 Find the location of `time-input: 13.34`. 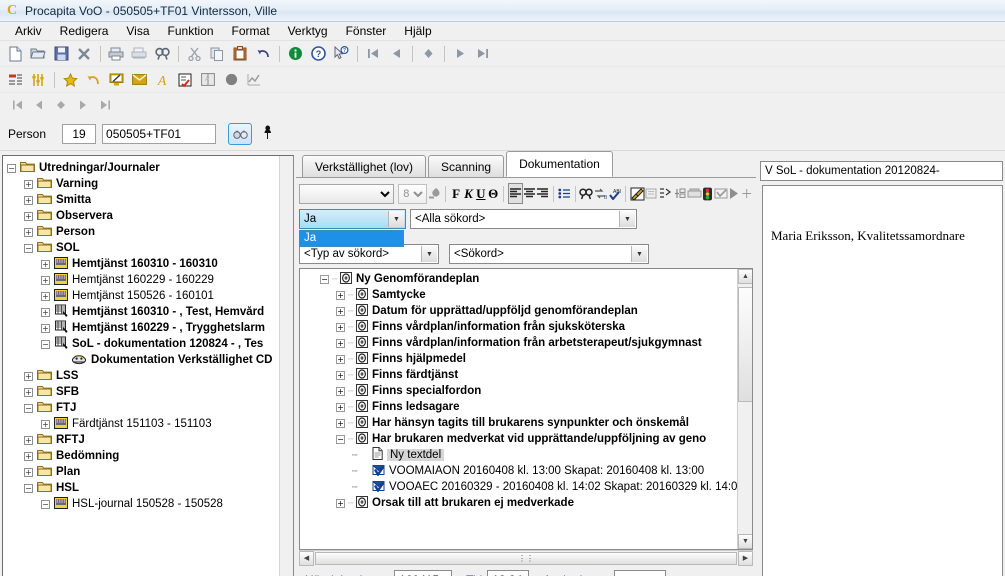

time-input: 13.34 is located at coordinates (508, 573).